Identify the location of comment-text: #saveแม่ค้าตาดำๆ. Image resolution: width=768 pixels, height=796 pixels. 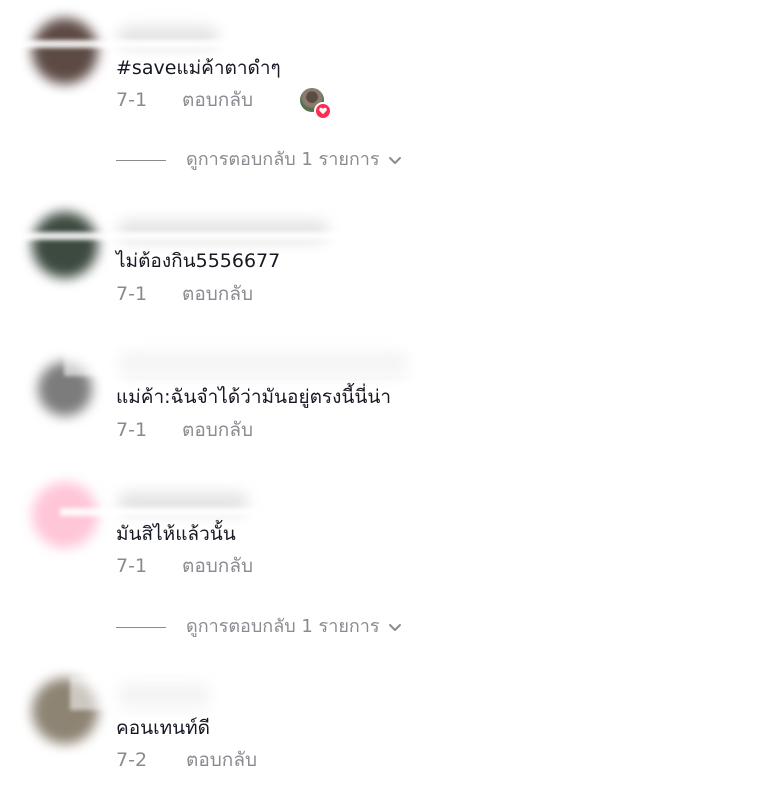
(198, 68).